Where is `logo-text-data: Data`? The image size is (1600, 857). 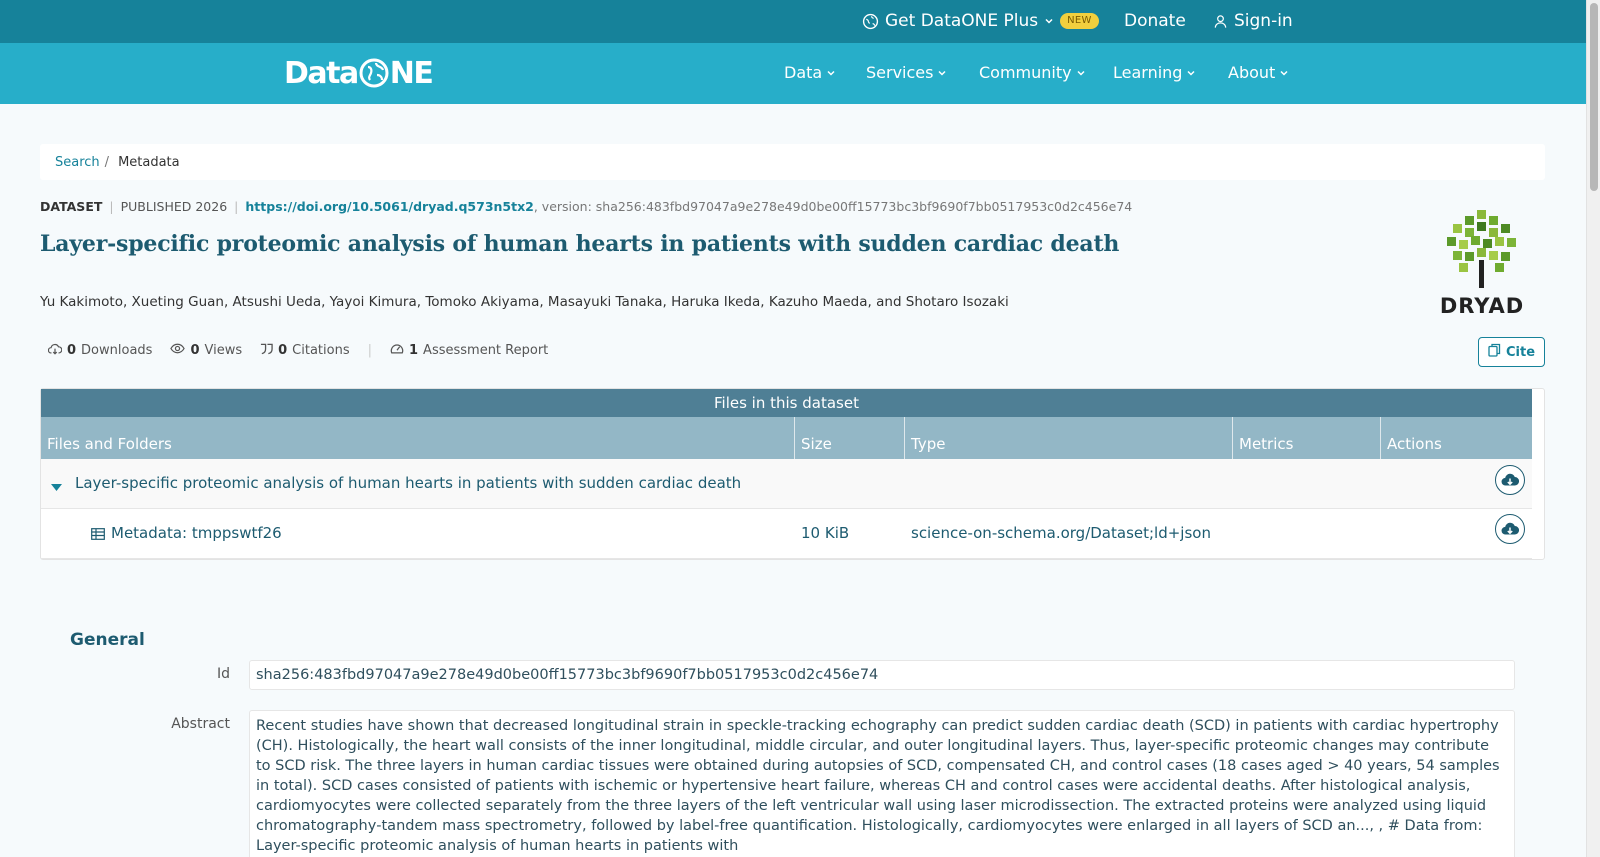
logo-text-data: Data is located at coordinates (321, 73).